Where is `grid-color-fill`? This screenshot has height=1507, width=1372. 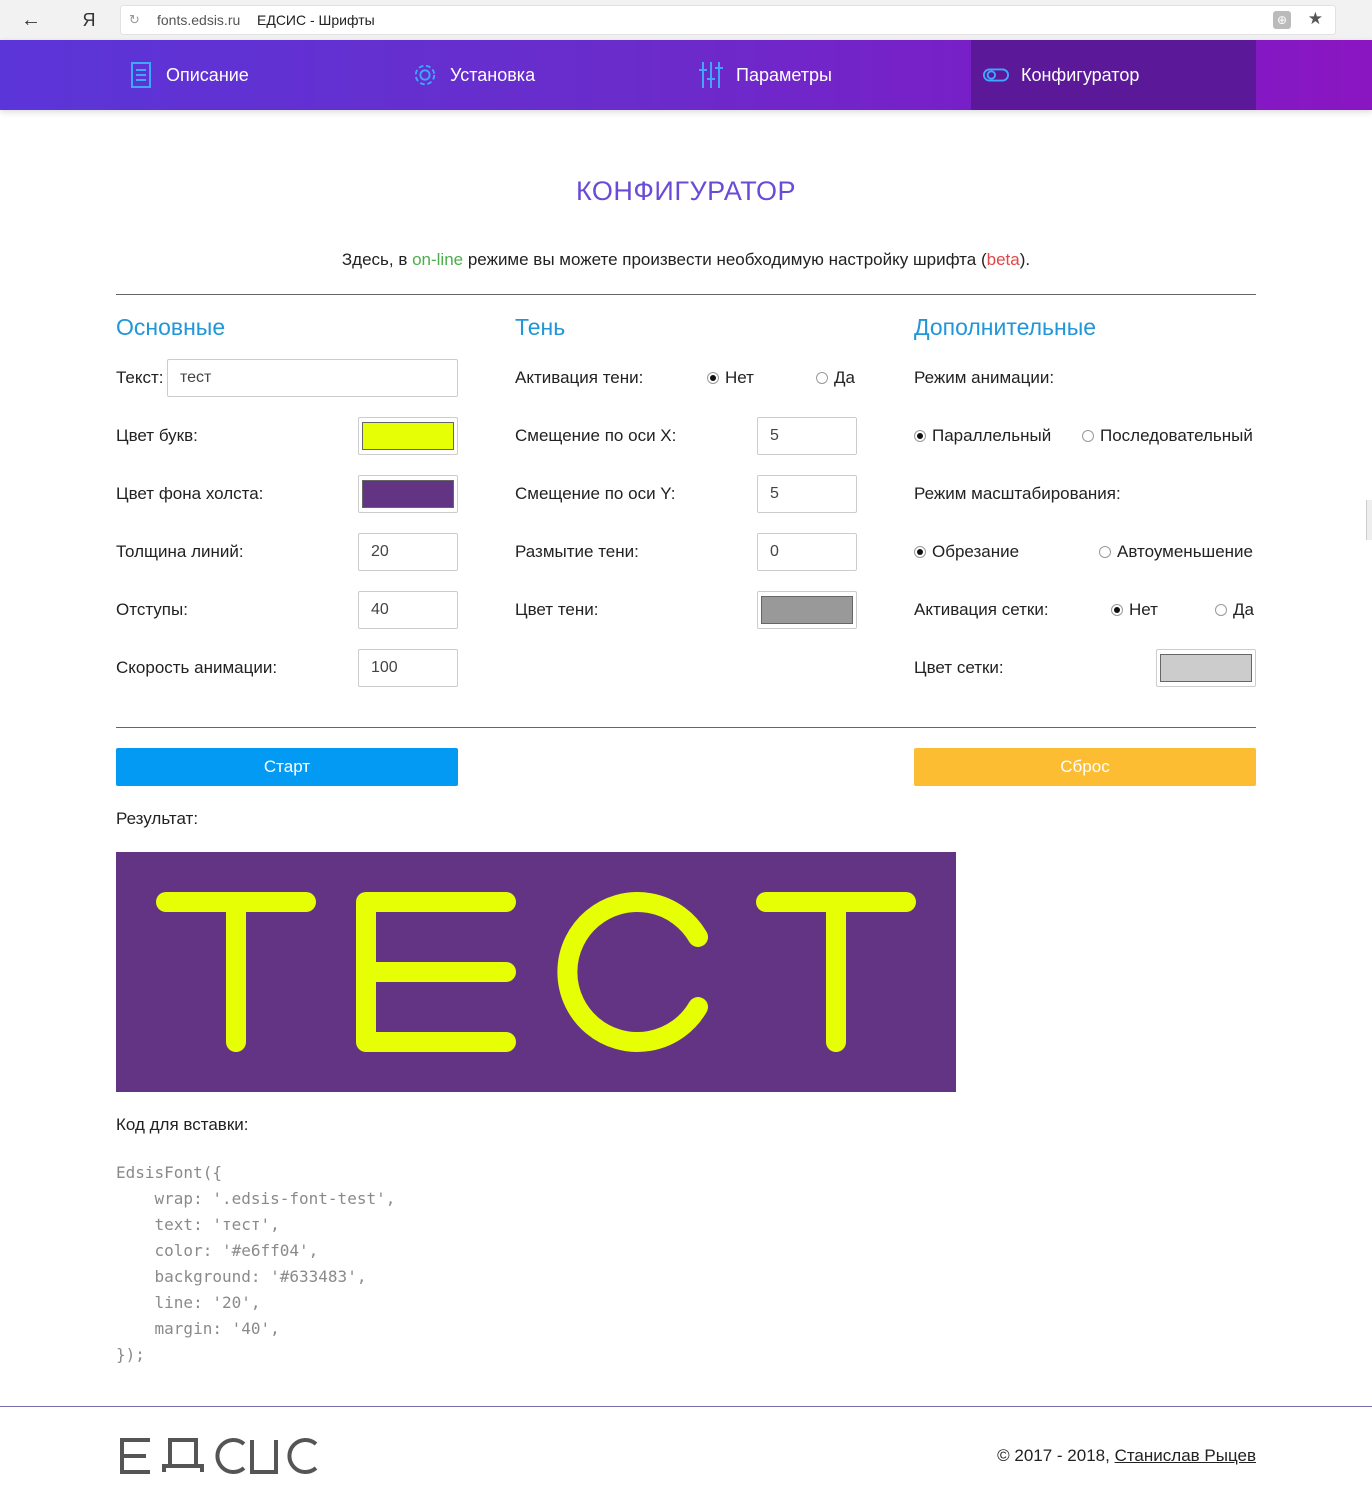 grid-color-fill is located at coordinates (1206, 668).